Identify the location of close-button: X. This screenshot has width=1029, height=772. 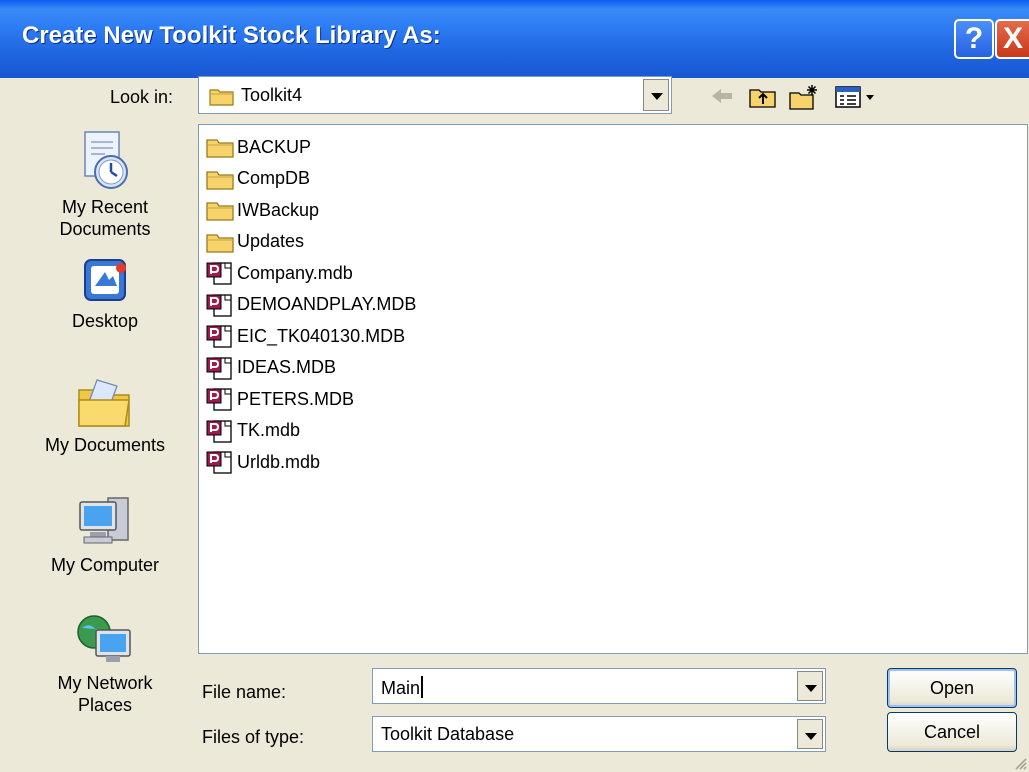
(1012, 39).